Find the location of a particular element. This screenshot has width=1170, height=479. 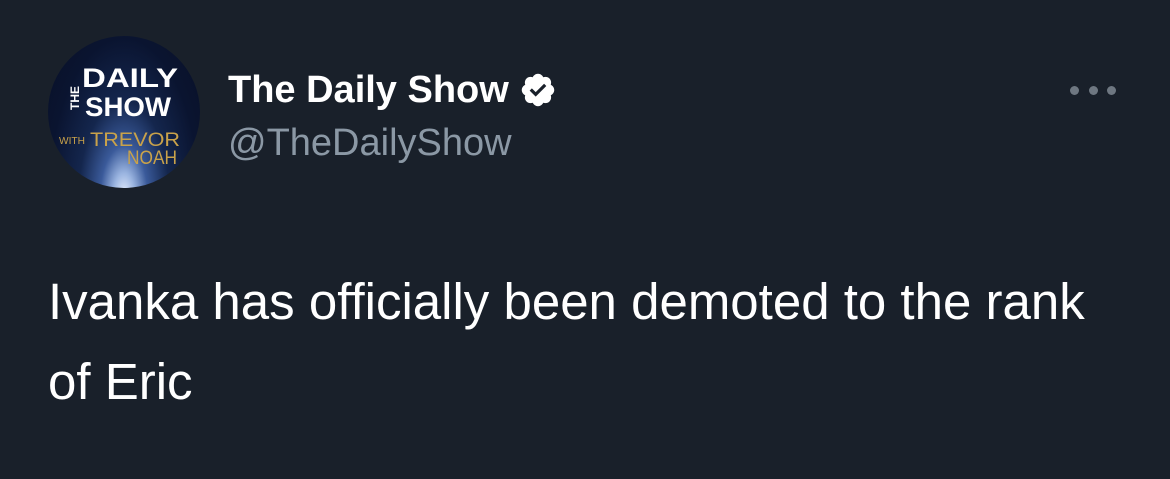

logo-with: WITH is located at coordinates (72, 141).